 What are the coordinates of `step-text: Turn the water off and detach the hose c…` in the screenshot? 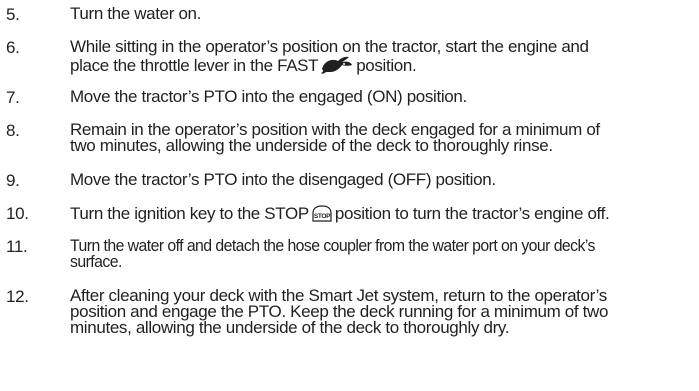 It's located at (332, 253).